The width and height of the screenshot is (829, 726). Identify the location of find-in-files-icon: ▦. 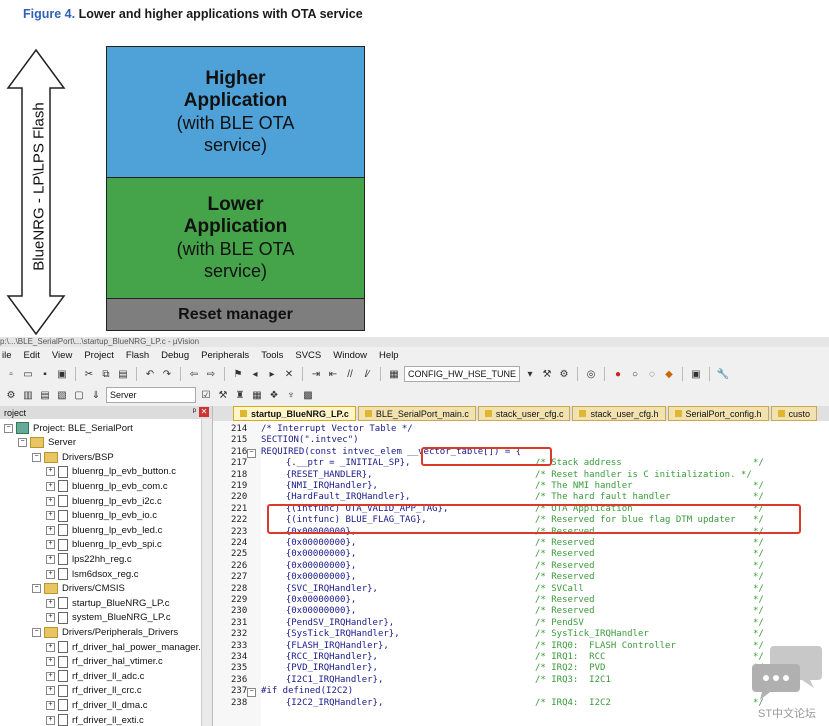
(394, 374).